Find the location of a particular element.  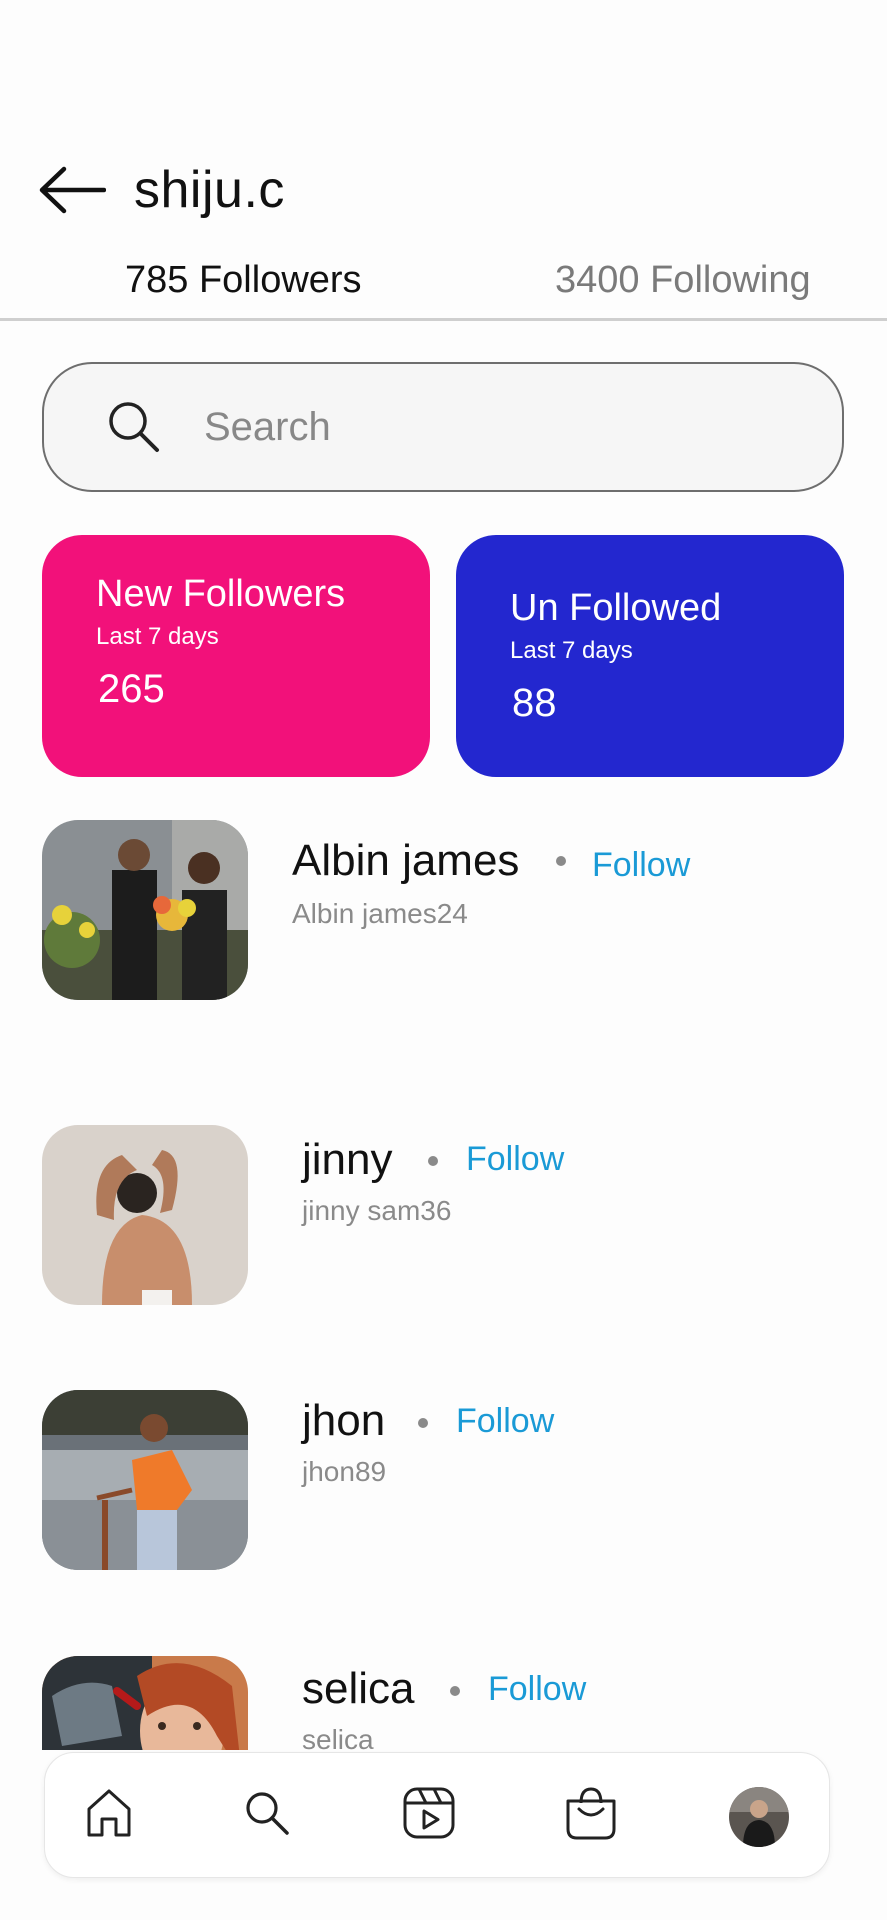

shop-icon is located at coordinates (591, 1813).